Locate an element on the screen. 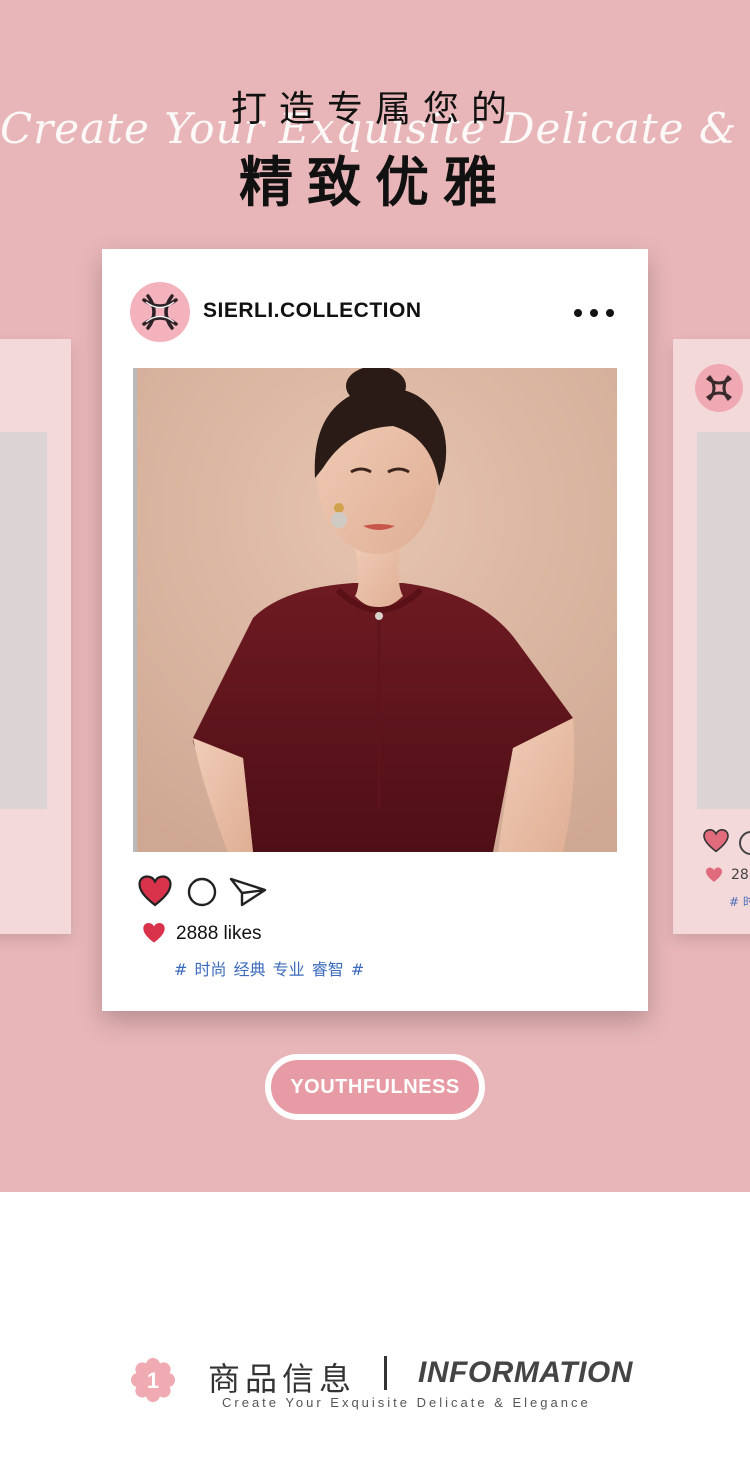  like-heart-icon is located at coordinates (155, 891).